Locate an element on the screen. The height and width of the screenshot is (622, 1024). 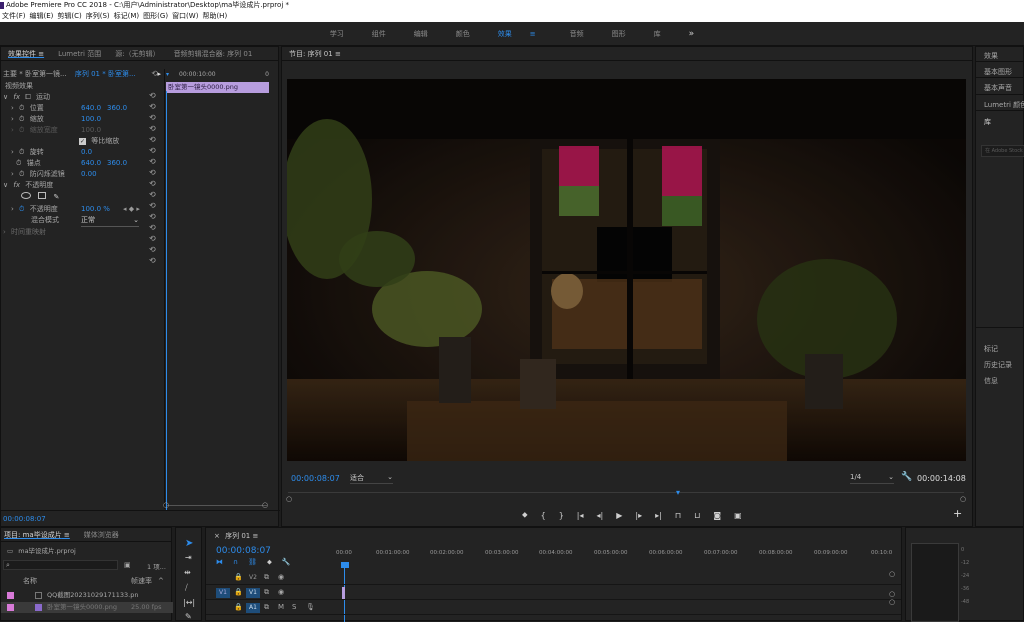
close-icon: × is located at coordinates (217, 536).